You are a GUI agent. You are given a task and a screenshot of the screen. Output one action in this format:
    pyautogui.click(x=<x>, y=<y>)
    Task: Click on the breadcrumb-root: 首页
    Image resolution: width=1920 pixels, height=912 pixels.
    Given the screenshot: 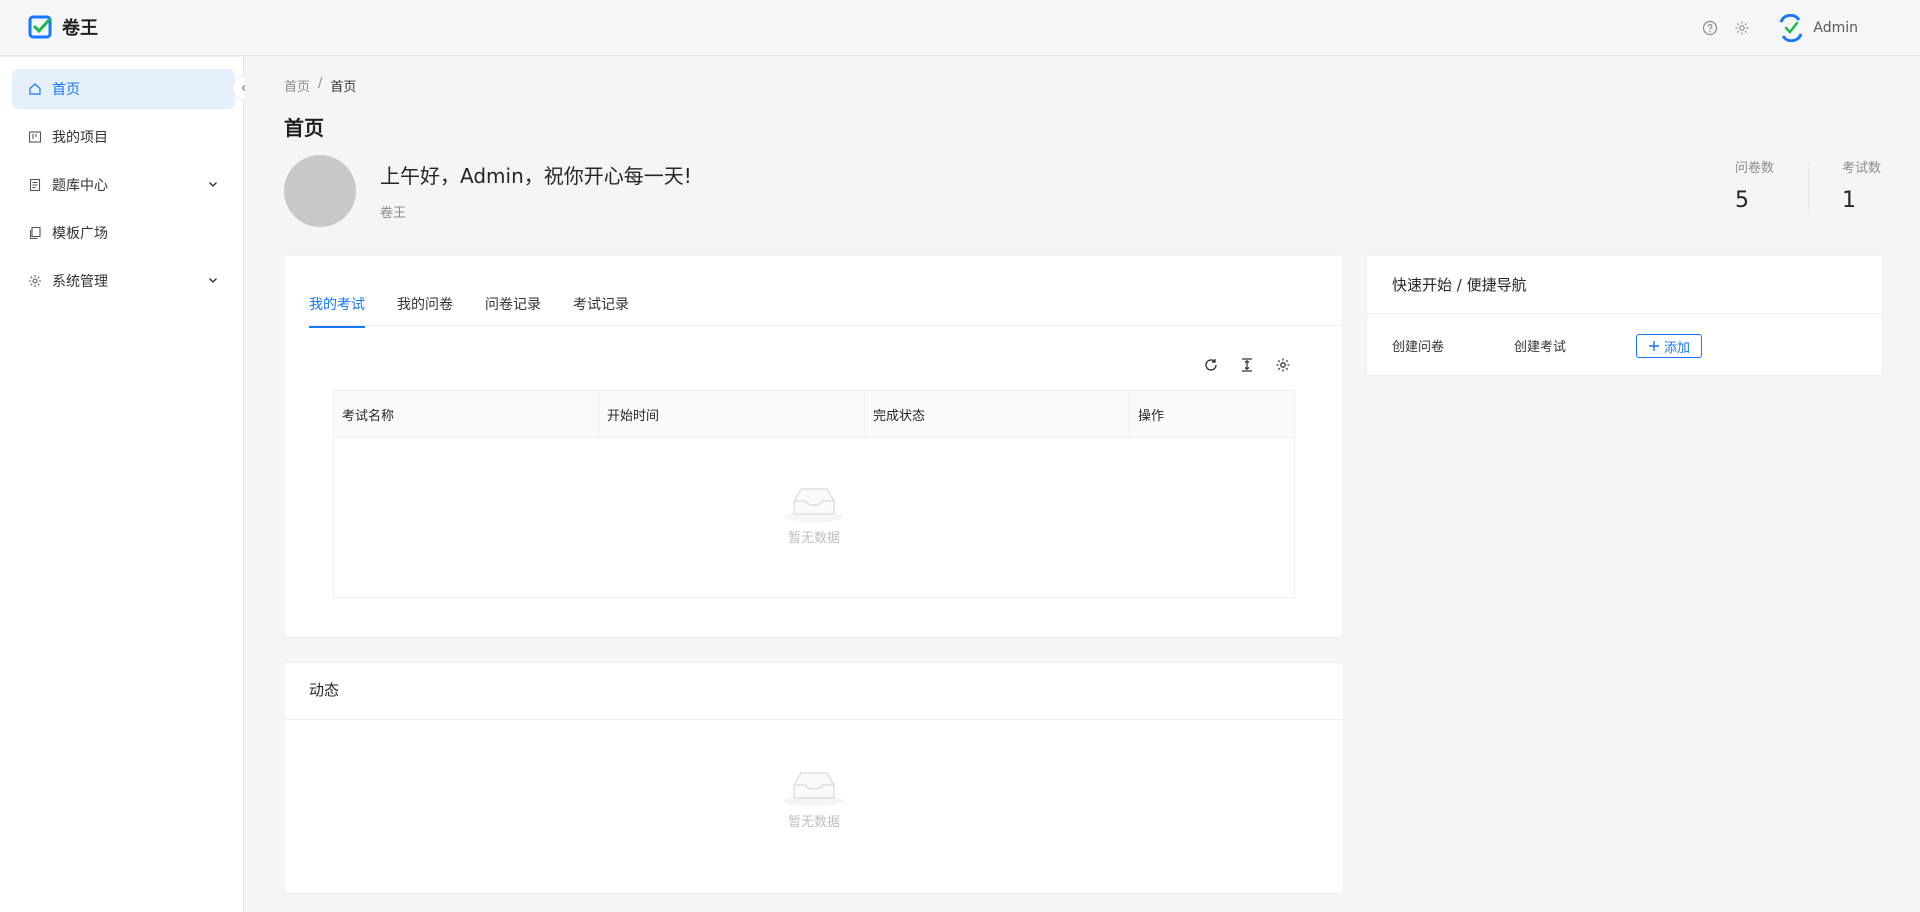 What is the action you would take?
    pyautogui.click(x=297, y=85)
    